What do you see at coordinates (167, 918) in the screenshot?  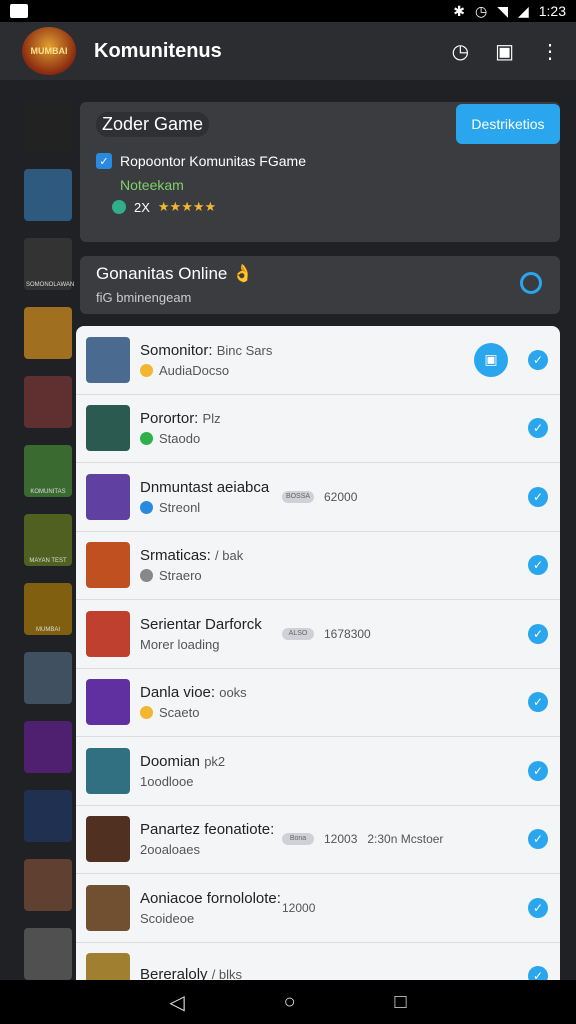 I see `item-desc: Scoideoe` at bounding box center [167, 918].